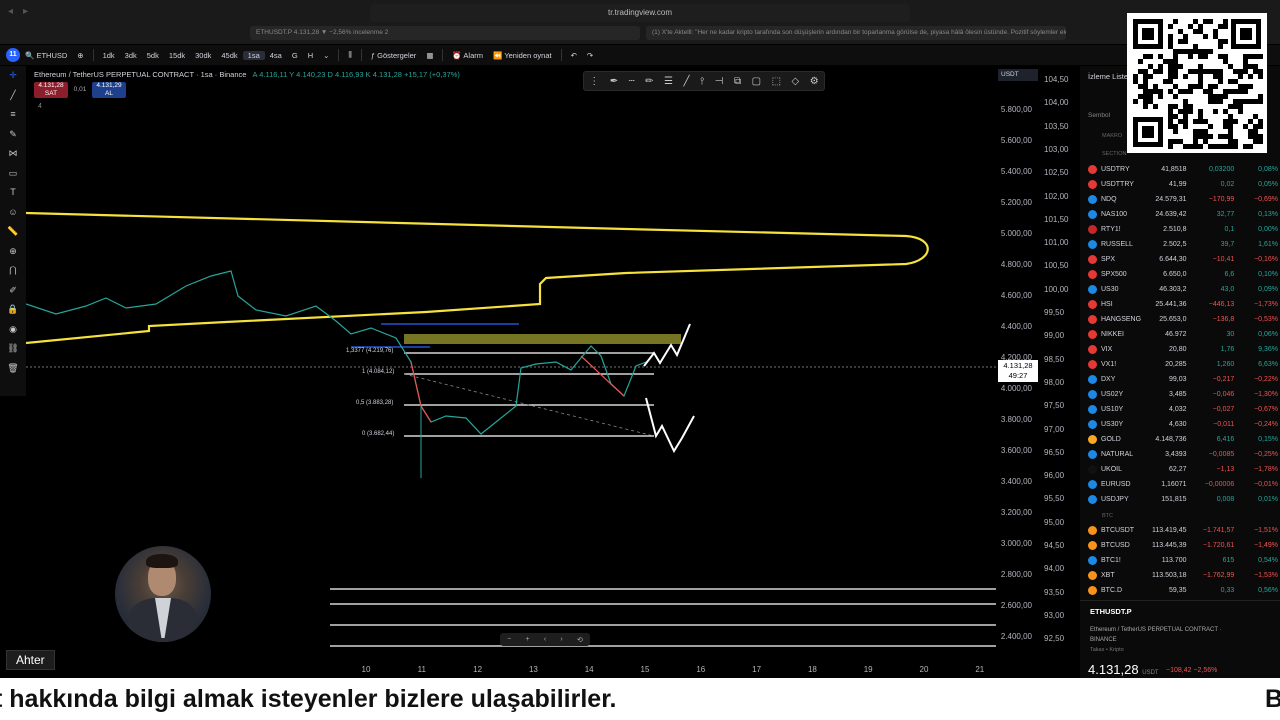 This screenshot has height=720, width=1280. What do you see at coordinates (310, 55) in the screenshot?
I see `interval-h: H` at bounding box center [310, 55].